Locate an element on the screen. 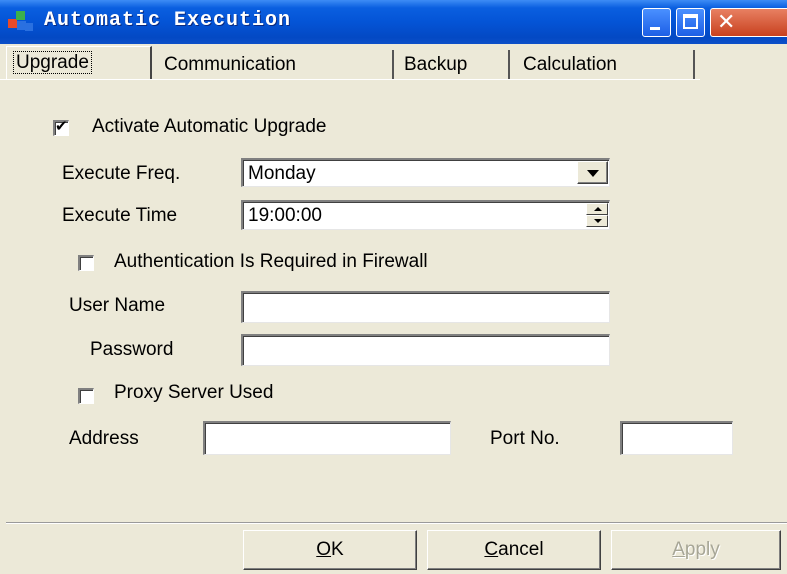 The width and height of the screenshot is (787, 574). execute-freq-value: Monday is located at coordinates (282, 173).